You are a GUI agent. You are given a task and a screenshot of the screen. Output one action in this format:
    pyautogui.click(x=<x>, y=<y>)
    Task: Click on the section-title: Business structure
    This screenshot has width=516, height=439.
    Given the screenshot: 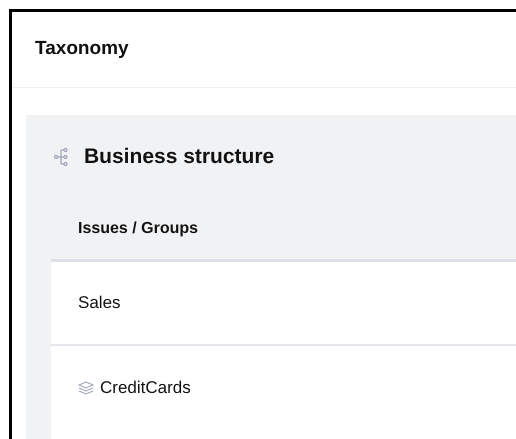 What is the action you would take?
    pyautogui.click(x=179, y=157)
    